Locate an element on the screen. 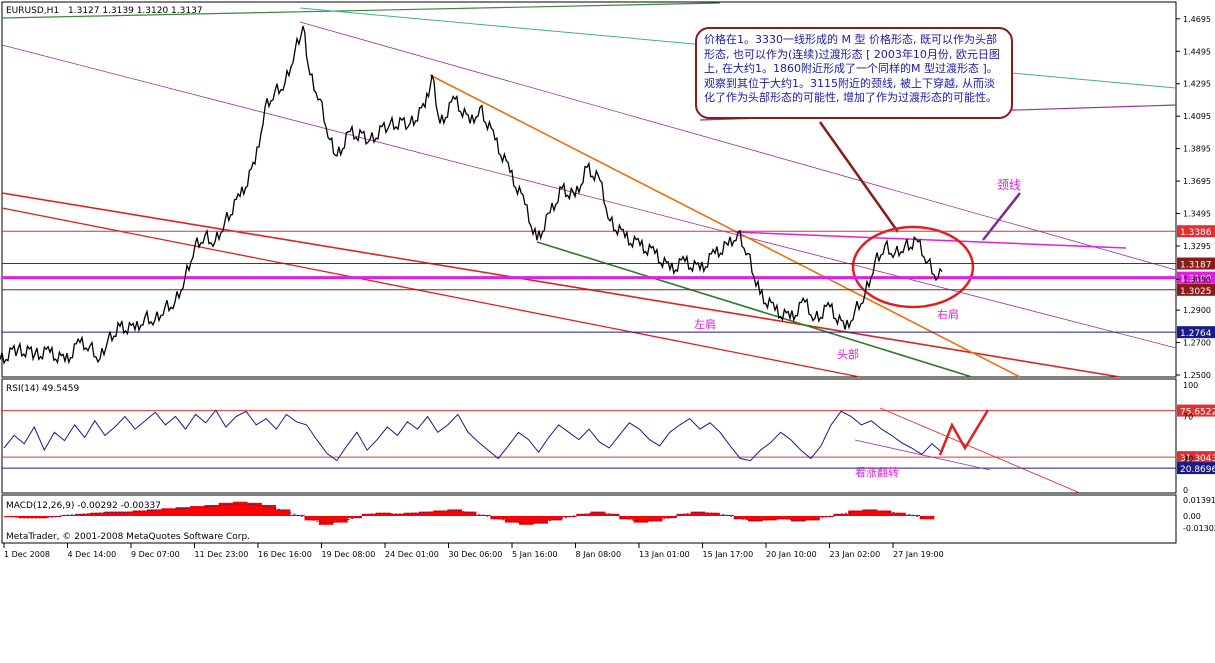 Image resolution: width=1215 pixels, height=663 pixels. rsi-title: RSI(14) 49.5459 is located at coordinates (42, 389).